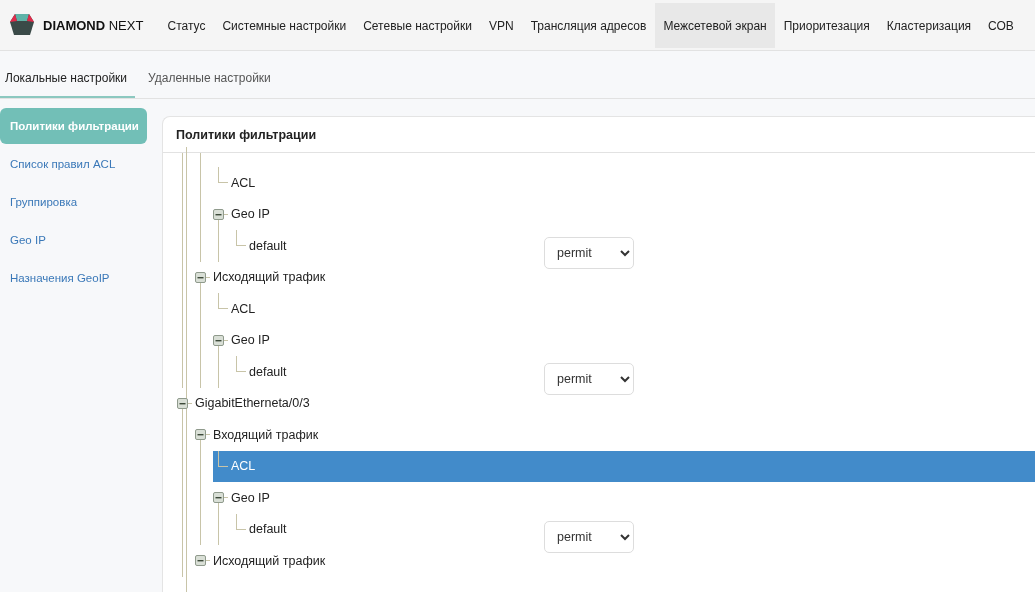  I want to click on settings-tab: Локальные настройки, so click(68, 79).